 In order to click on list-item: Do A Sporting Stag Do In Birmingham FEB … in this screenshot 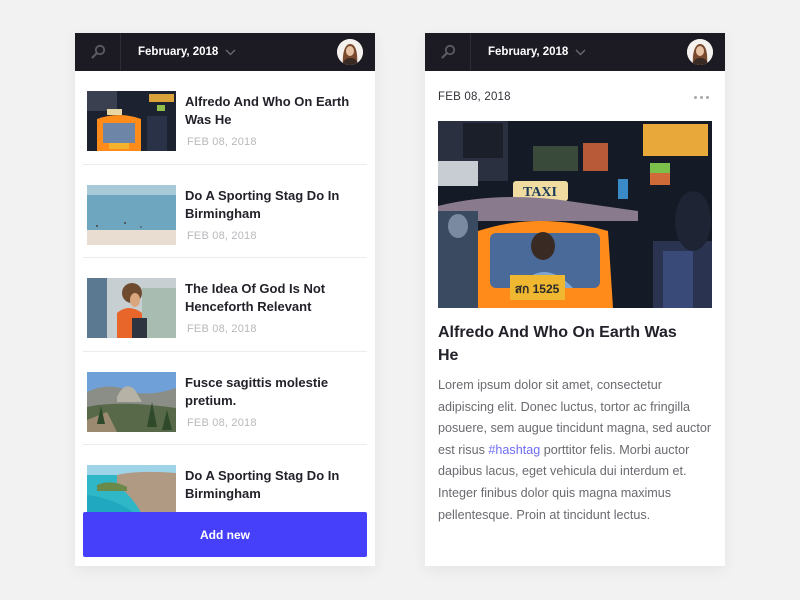, I will do `click(225, 211)`.